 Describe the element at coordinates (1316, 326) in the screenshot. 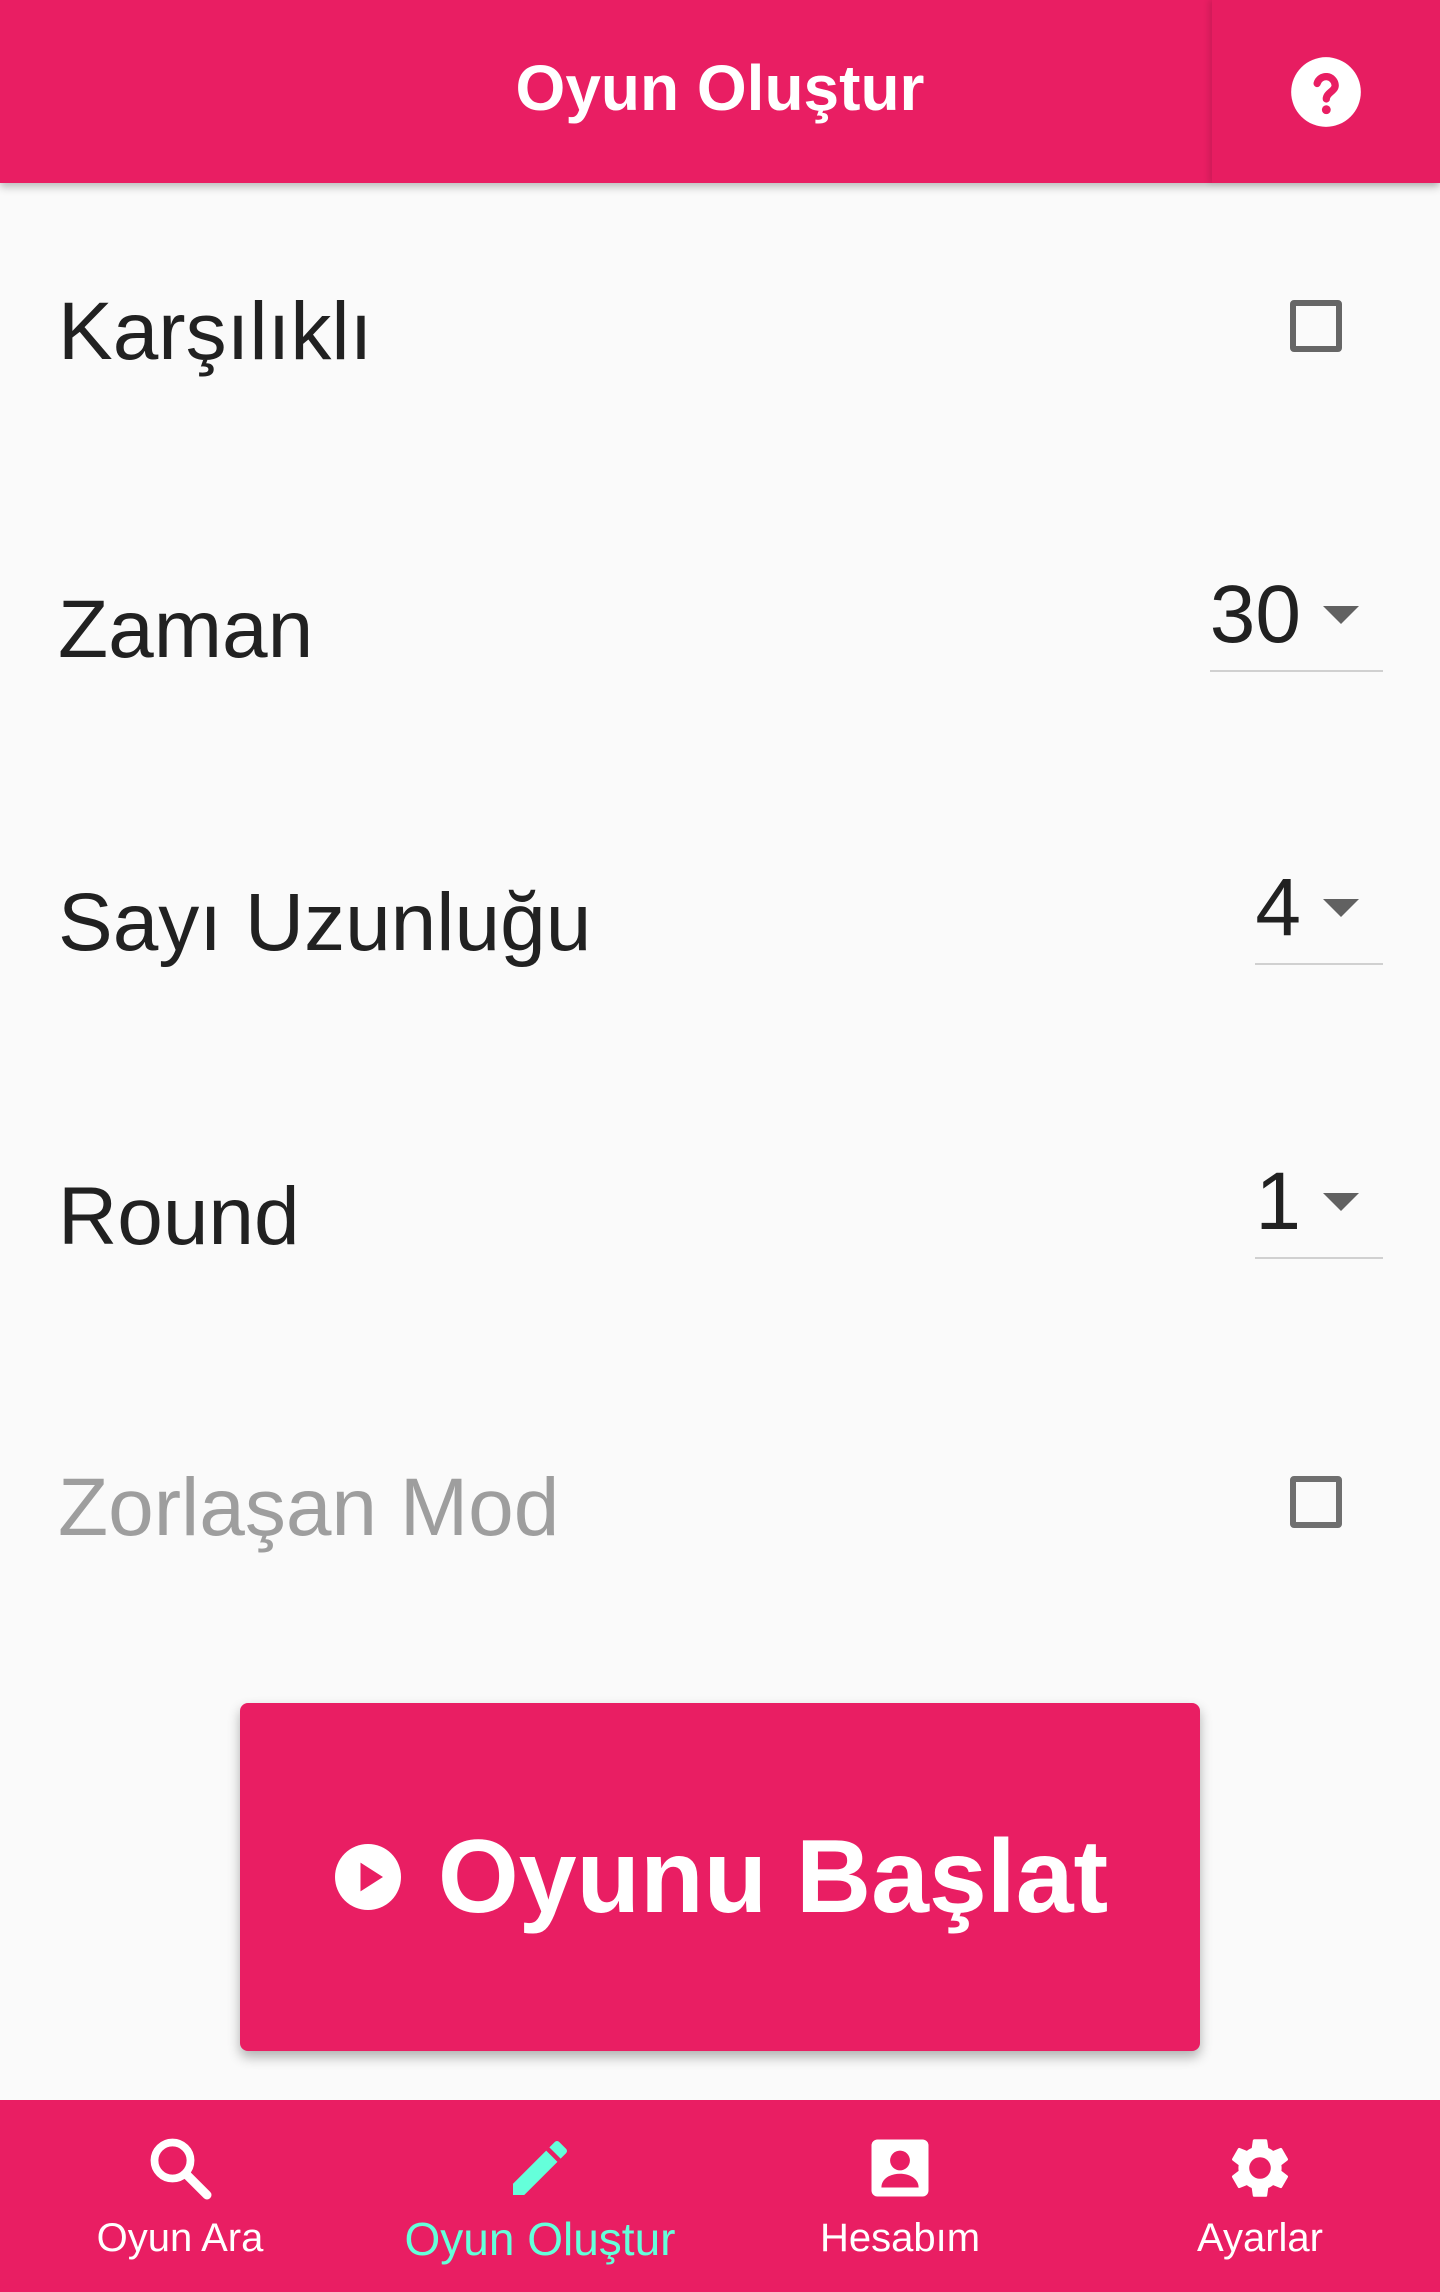

I see `karsilikli-checkbox` at that location.